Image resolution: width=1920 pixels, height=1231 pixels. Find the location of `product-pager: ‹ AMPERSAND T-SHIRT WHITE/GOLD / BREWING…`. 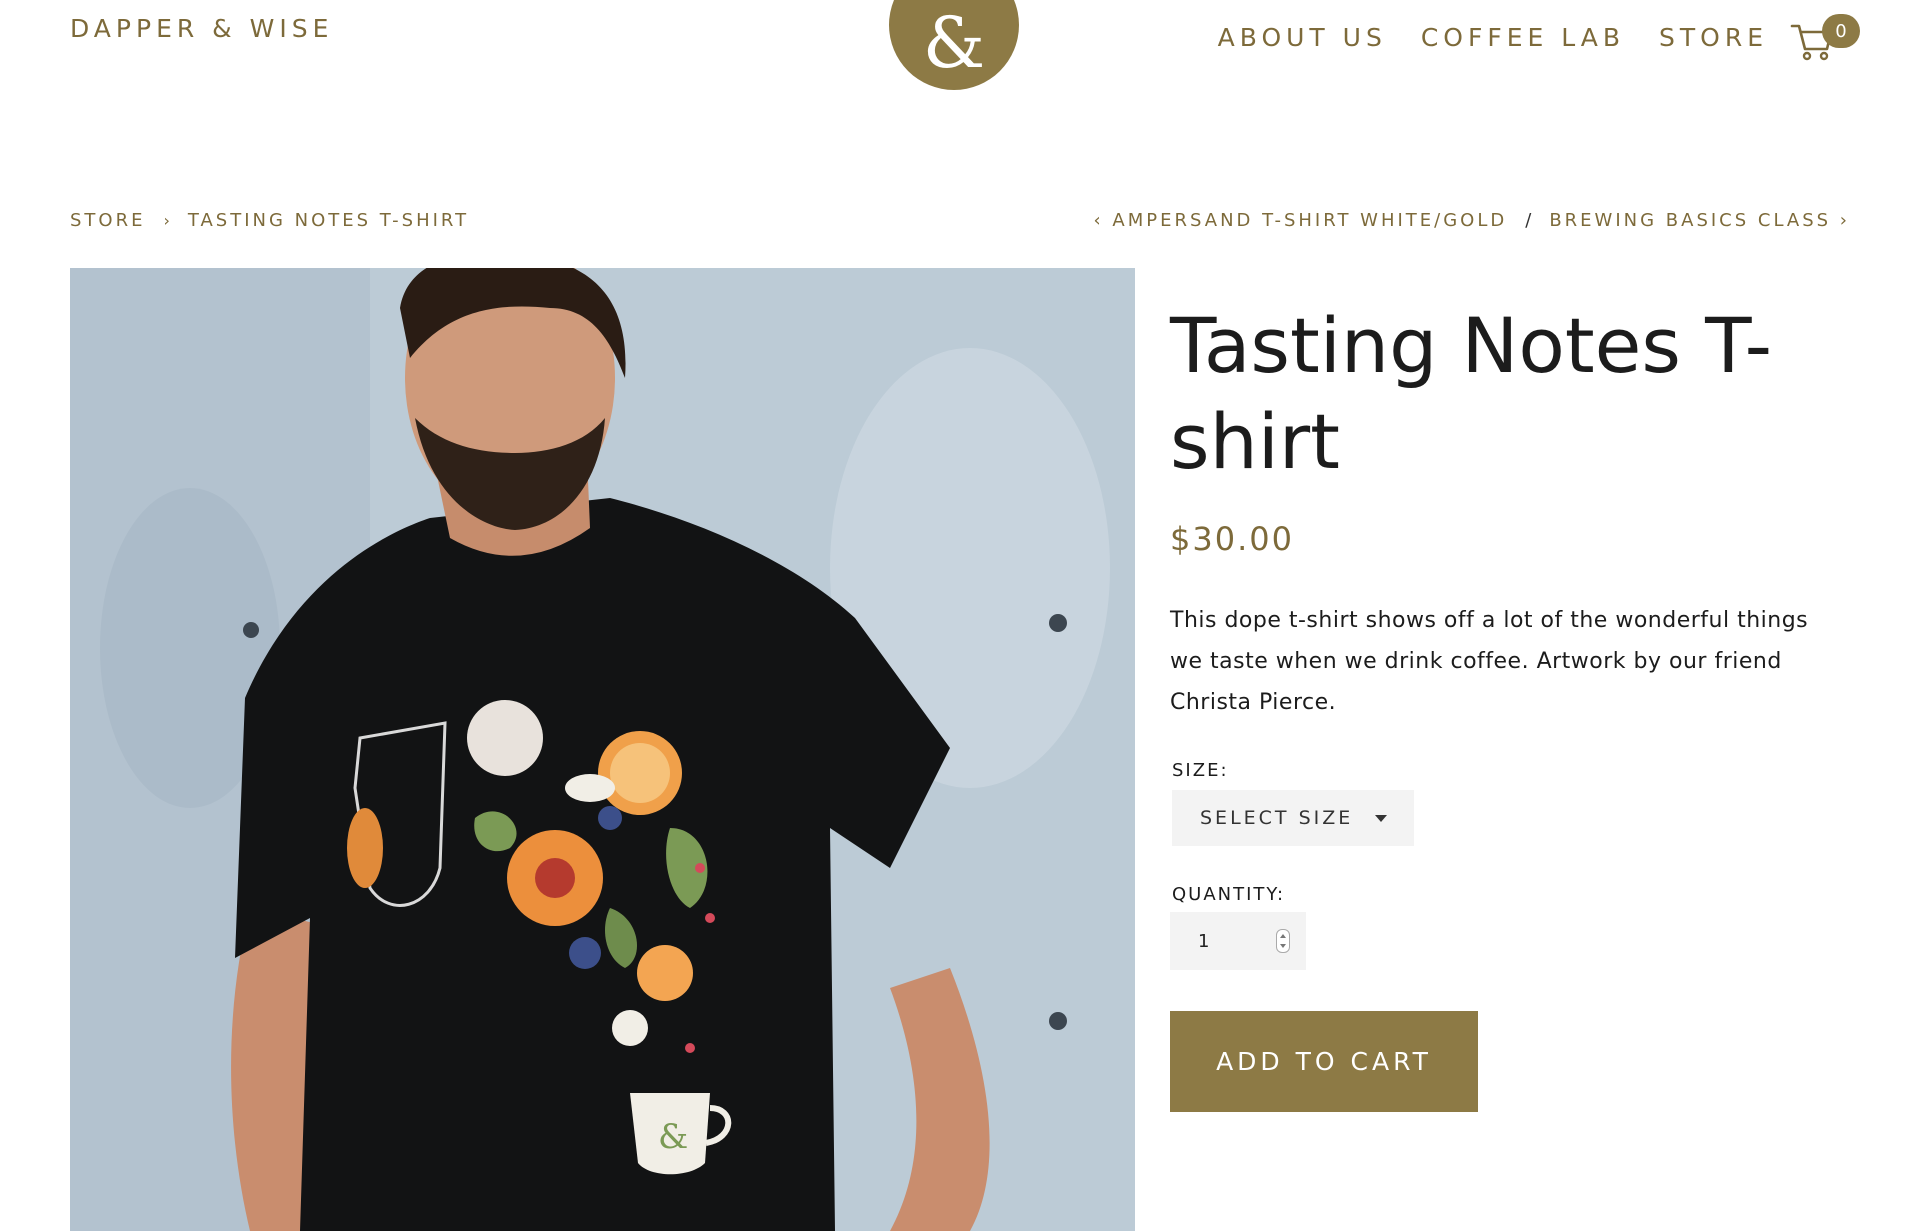

product-pager: ‹ AMPERSAND T-SHIRT WHITE/GOLD / BREWING… is located at coordinates (1472, 220).